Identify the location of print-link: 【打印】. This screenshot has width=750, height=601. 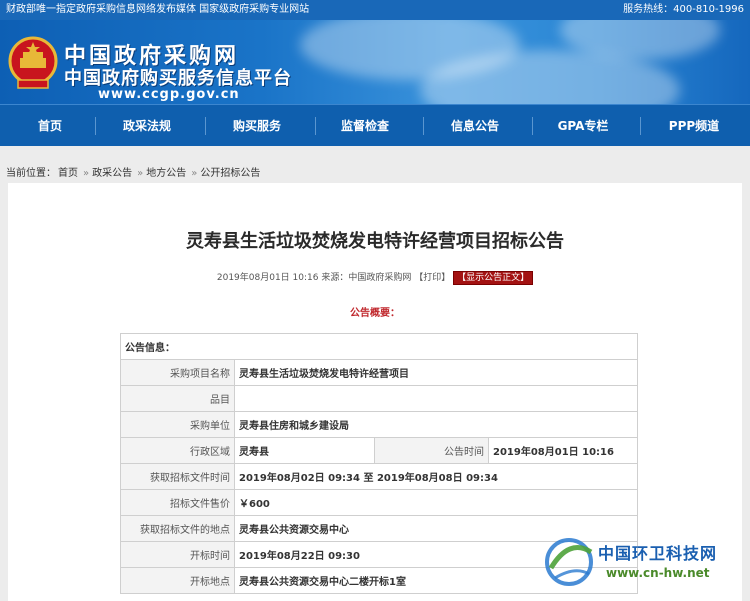
(432, 278).